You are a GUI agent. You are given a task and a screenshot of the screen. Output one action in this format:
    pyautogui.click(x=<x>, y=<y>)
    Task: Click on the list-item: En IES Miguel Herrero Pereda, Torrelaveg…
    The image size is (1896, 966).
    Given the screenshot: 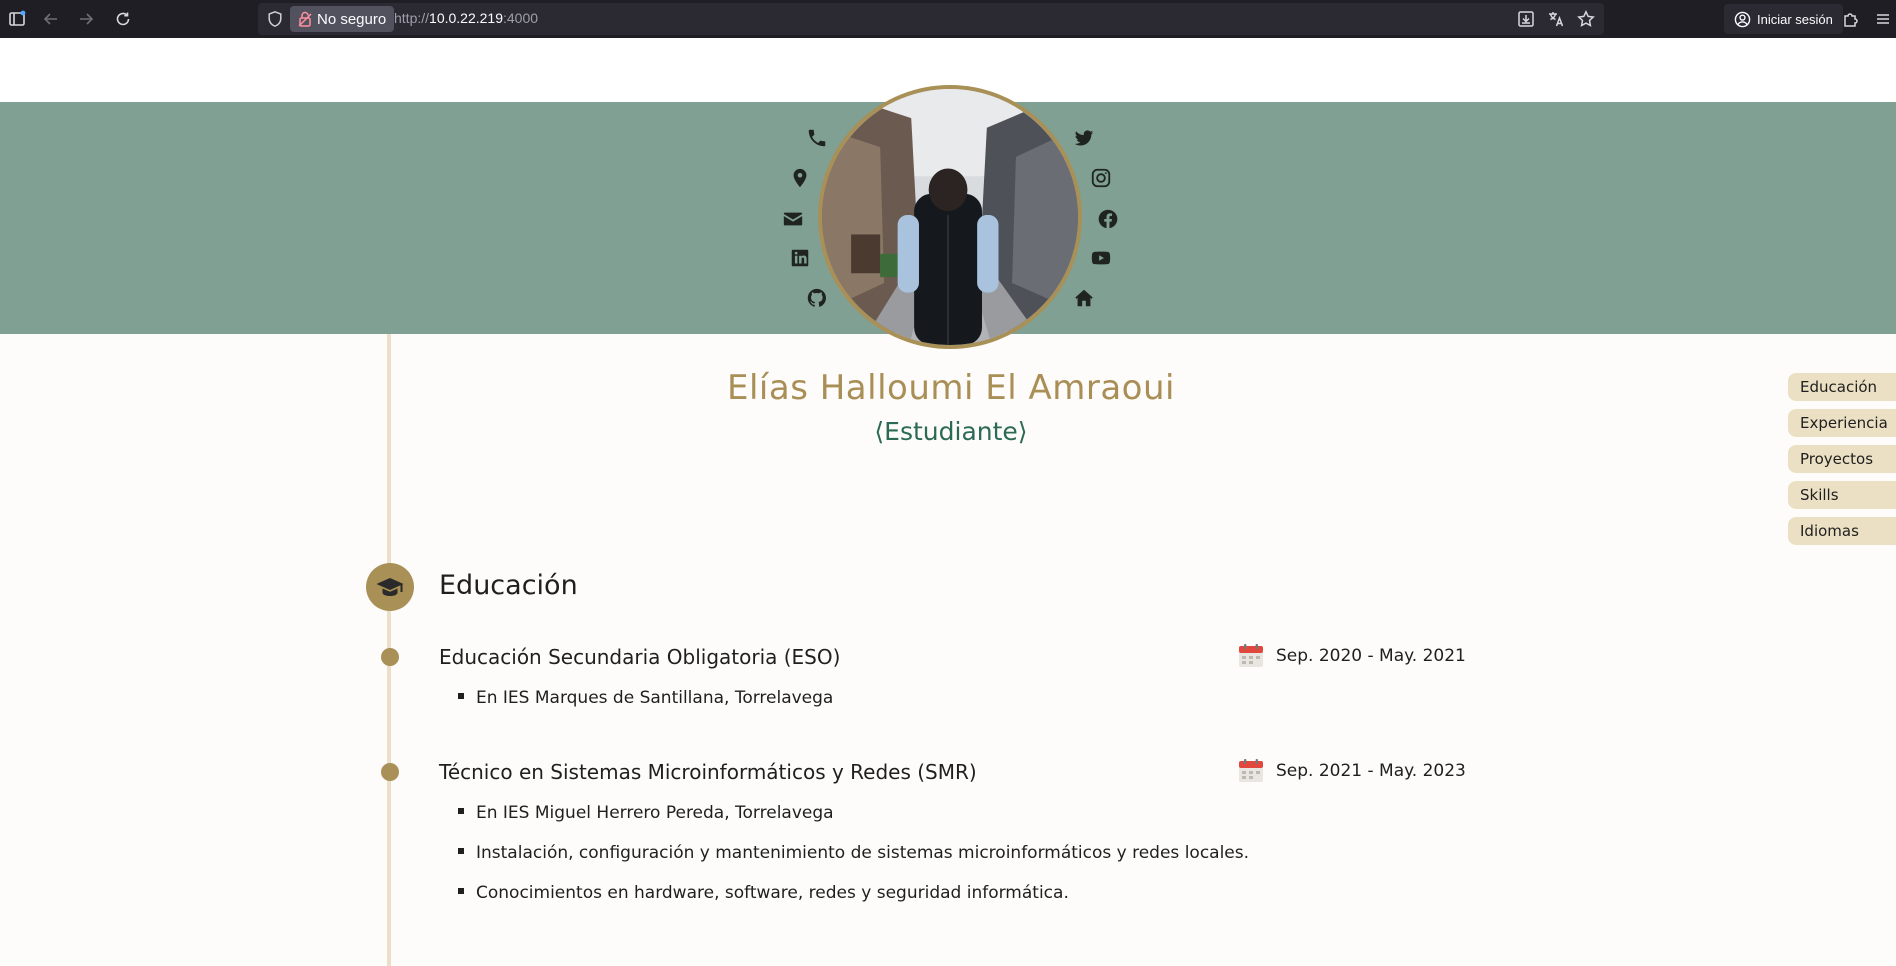 What is the action you would take?
    pyautogui.click(x=646, y=813)
    